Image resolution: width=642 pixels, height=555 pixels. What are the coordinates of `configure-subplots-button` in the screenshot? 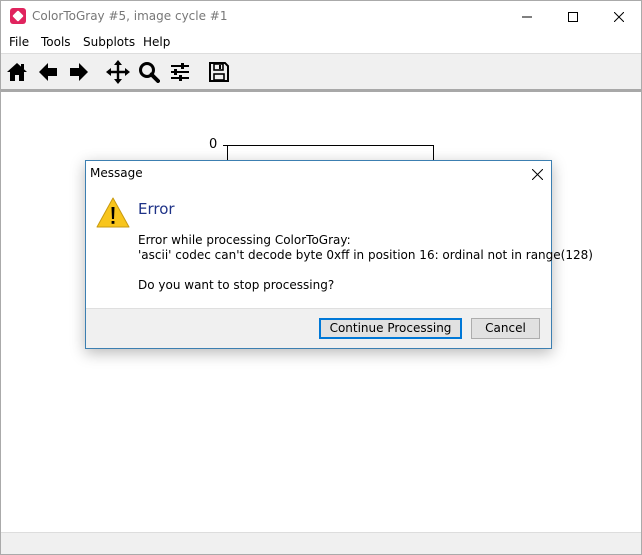 It's located at (180, 72).